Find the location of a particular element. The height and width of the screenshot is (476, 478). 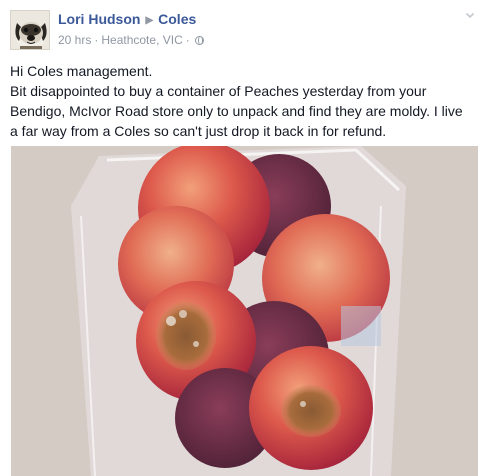

post-body-line: Hi Coles management. is located at coordinates (81, 71).